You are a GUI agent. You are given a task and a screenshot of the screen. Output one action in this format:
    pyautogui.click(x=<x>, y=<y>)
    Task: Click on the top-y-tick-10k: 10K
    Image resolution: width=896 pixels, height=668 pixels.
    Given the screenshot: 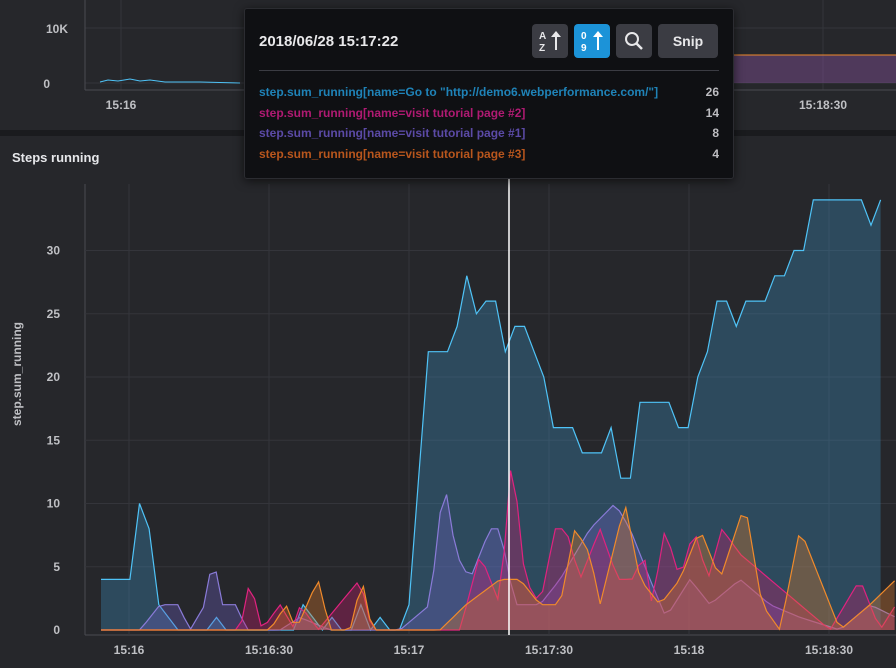 What is the action you would take?
    pyautogui.click(x=57, y=29)
    